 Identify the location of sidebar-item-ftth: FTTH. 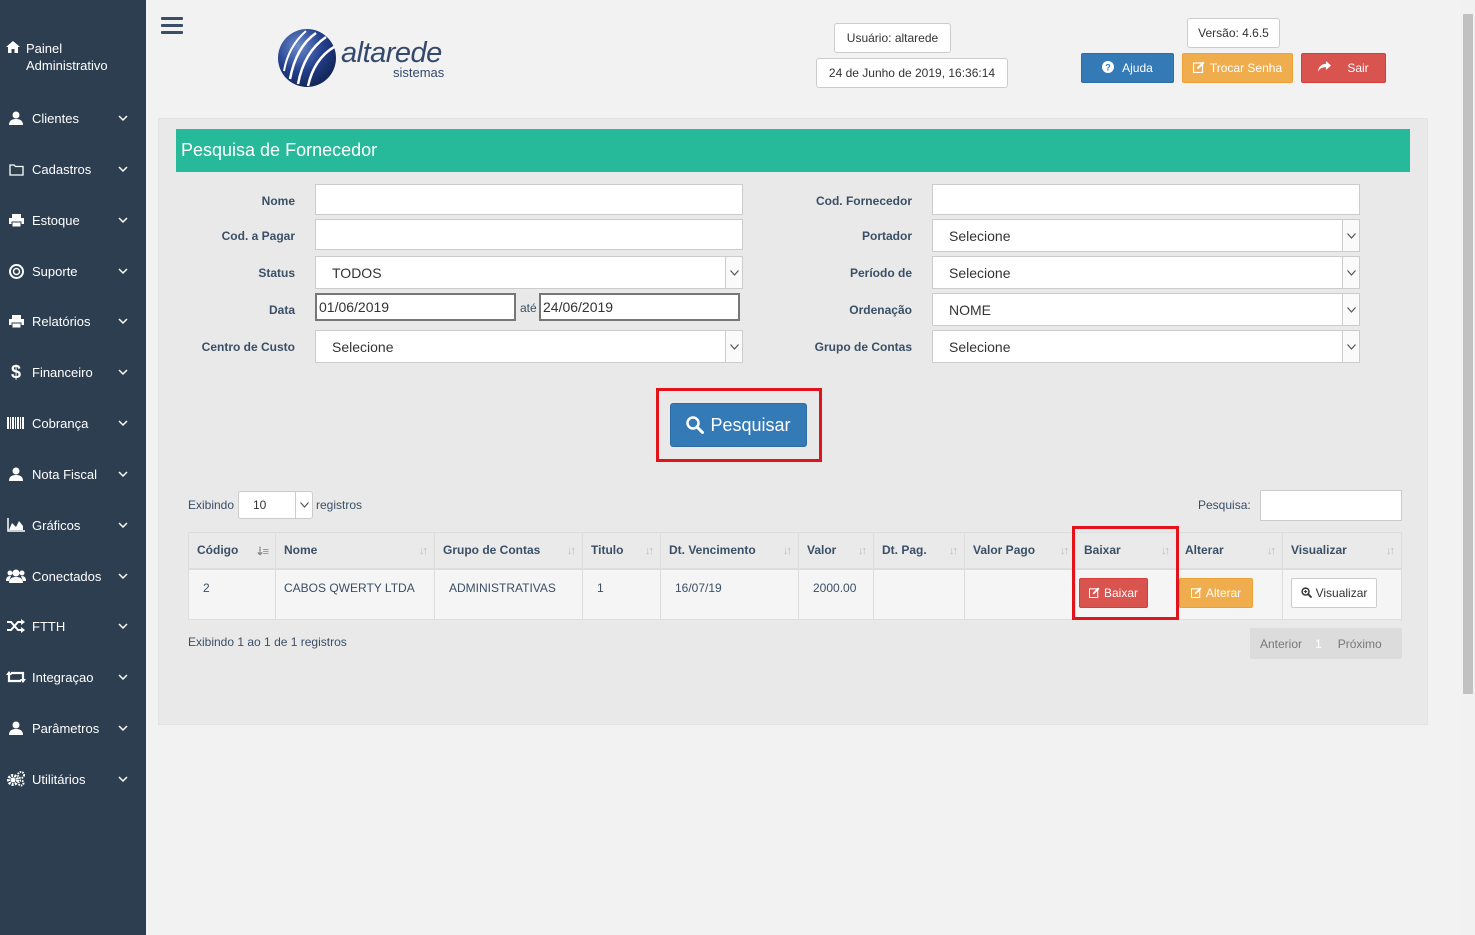
(73, 626).